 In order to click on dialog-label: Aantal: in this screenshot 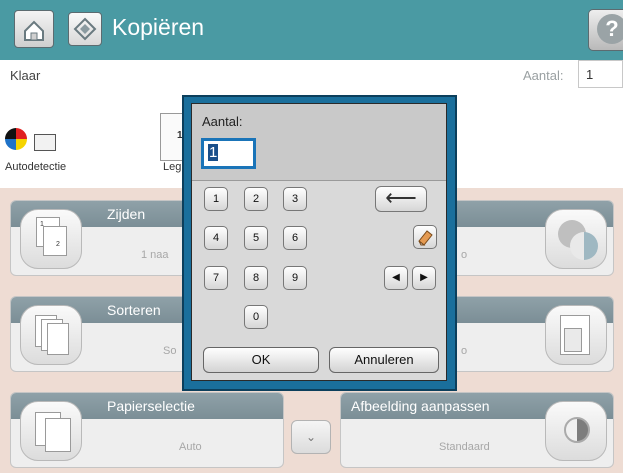, I will do `click(222, 121)`.